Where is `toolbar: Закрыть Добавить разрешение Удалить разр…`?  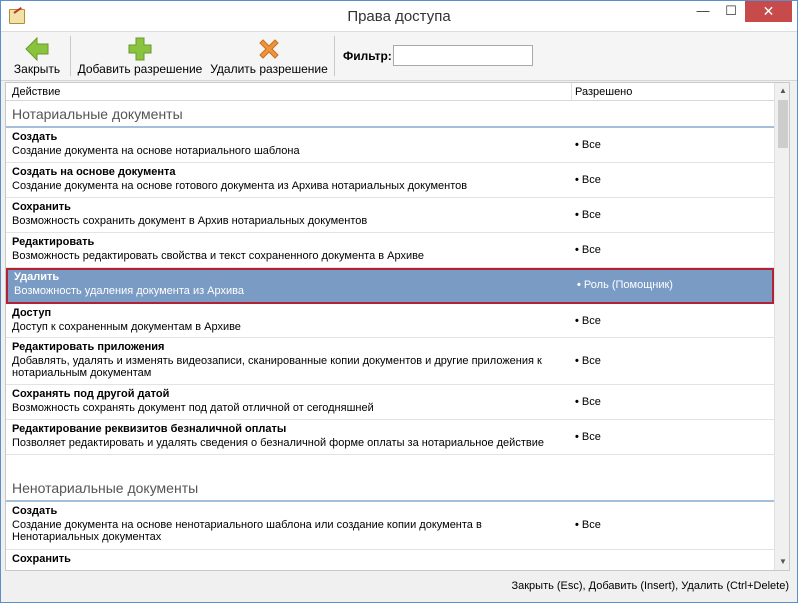
toolbar: Закрыть Добавить разрешение Удалить разр… is located at coordinates (399, 56).